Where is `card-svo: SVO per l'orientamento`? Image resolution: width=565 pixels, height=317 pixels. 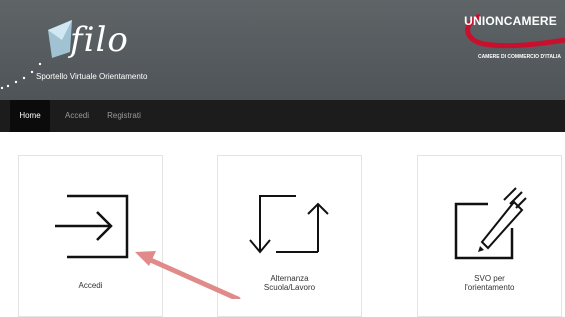
card-svo: SVO per l'orientamento is located at coordinates (489, 236).